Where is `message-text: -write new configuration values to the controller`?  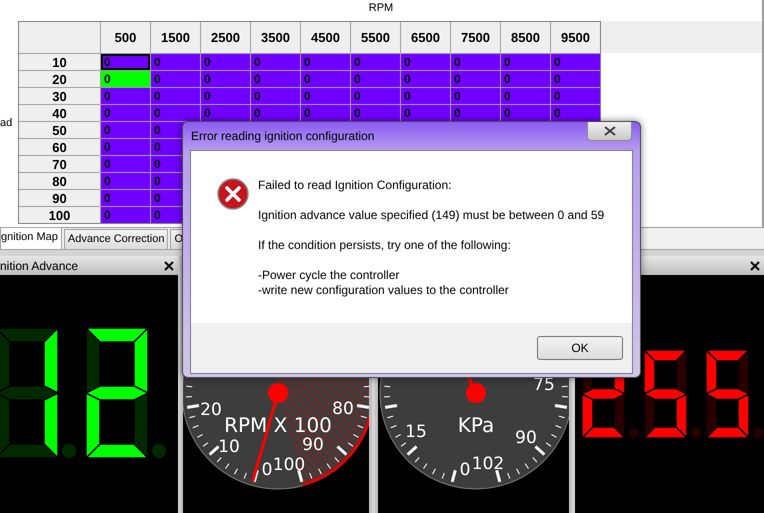 message-text: -write new configuration values to the controller is located at coordinates (384, 290).